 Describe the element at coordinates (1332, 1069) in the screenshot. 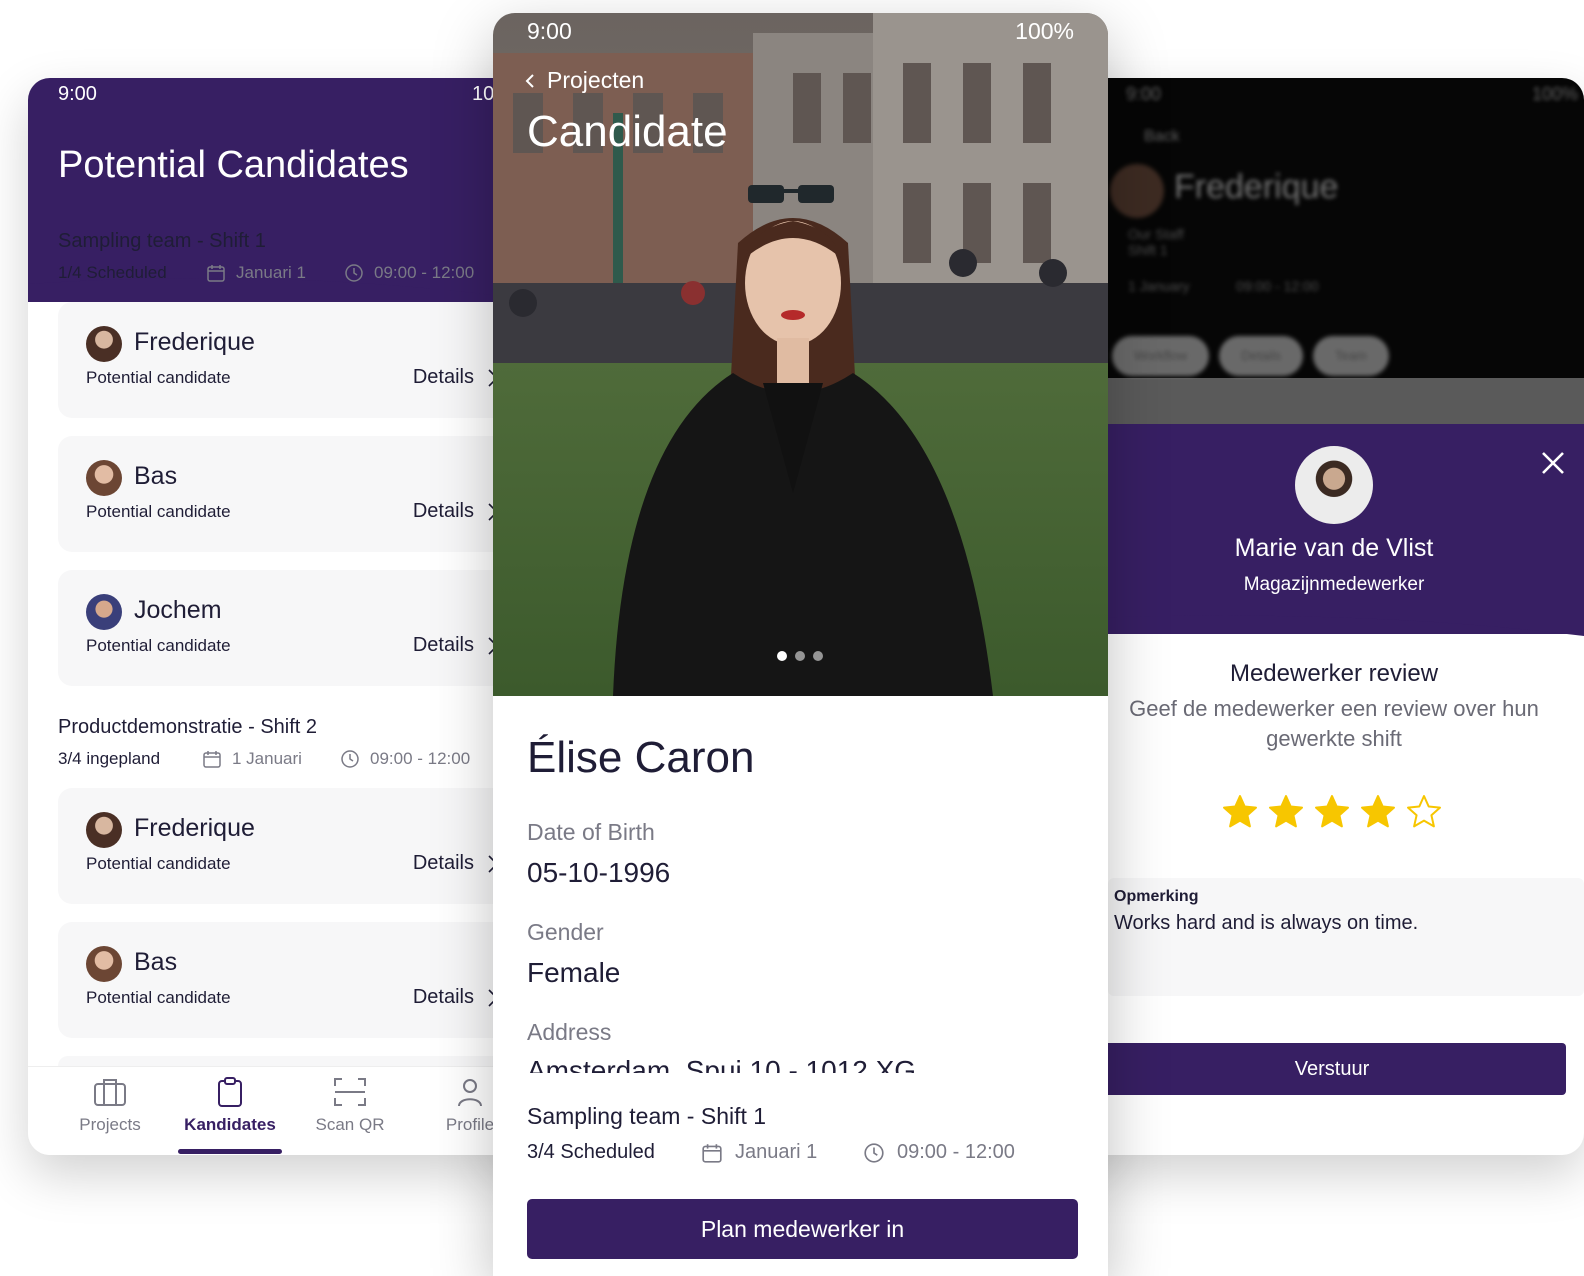

I see `send-button: Verstuur` at that location.